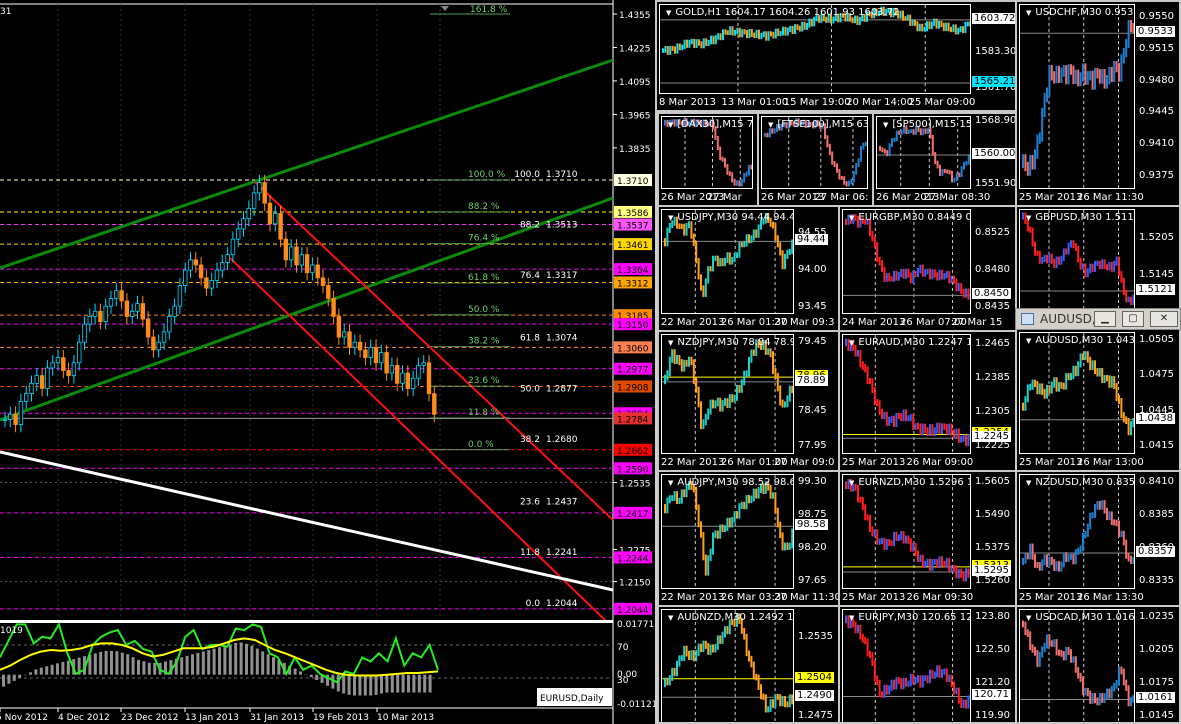 This screenshot has height=724, width=1181. What do you see at coordinates (633, 214) in the screenshot?
I see `price-tag-label: 1.3586` at bounding box center [633, 214].